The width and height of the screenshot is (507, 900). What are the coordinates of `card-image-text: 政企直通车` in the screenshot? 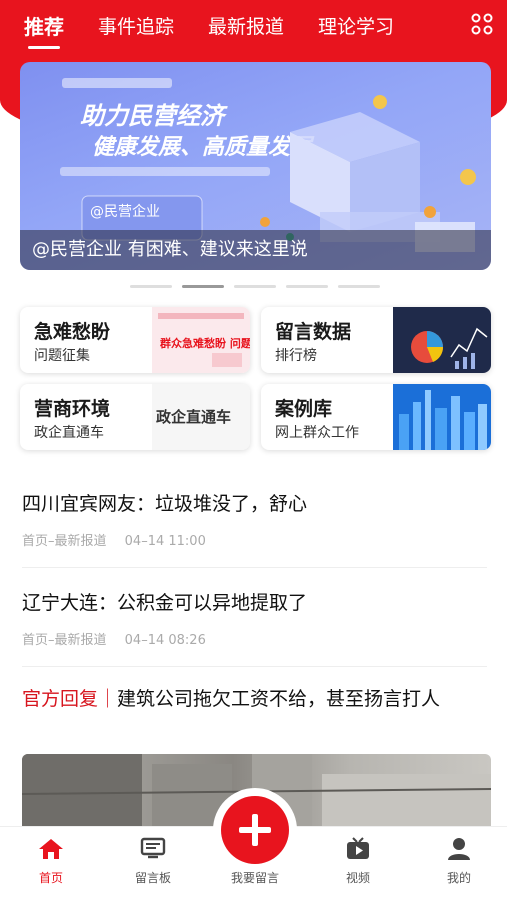 It's located at (193, 417).